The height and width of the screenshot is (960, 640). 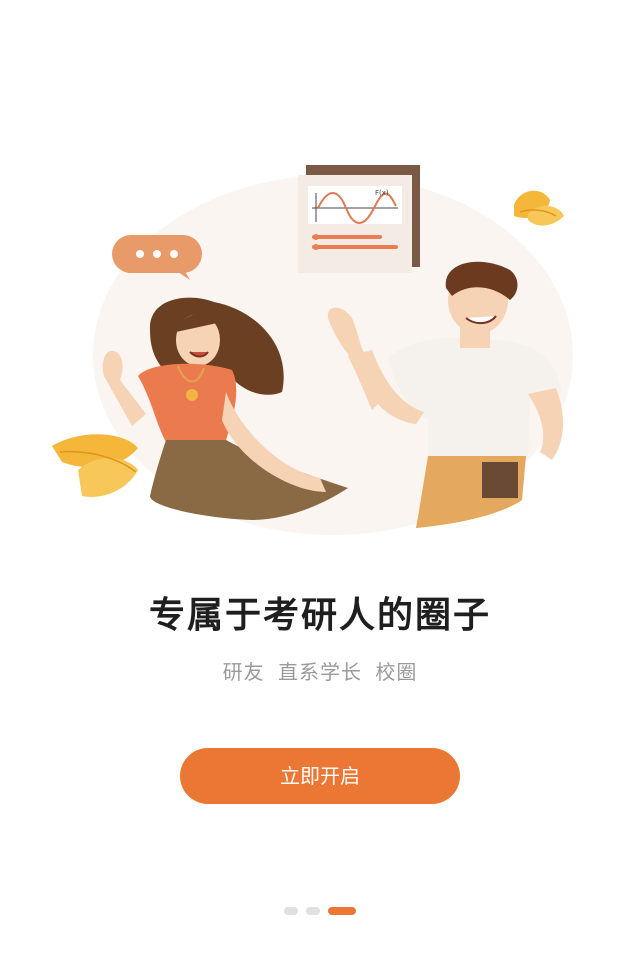 What do you see at coordinates (359, 219) in the screenshot?
I see `chart-card-icon: F(x)` at bounding box center [359, 219].